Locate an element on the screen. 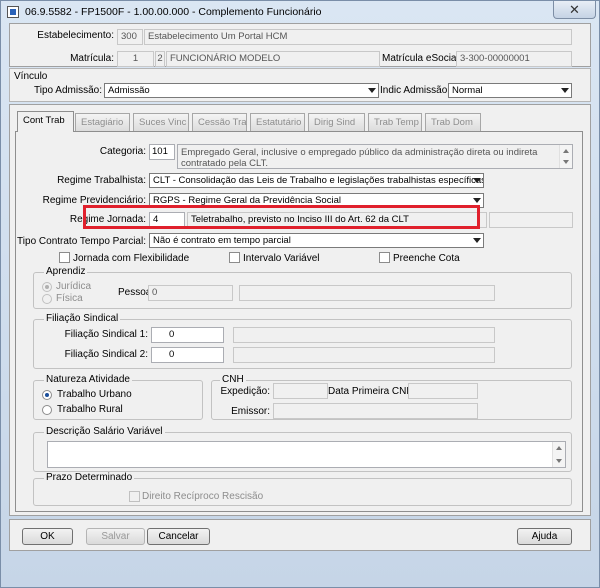  tipo-contrato-value: Não é contrato em tempo parcial is located at coordinates (222, 240).